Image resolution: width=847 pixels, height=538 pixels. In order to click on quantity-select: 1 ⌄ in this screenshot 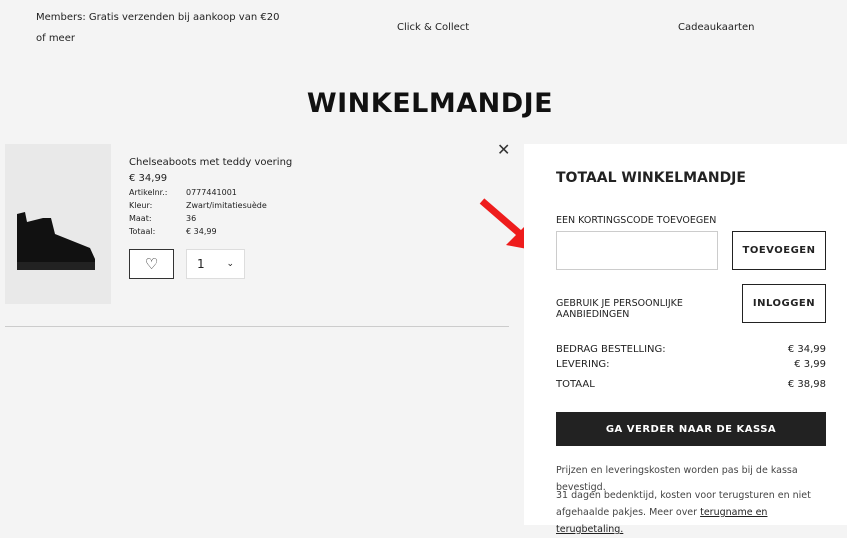, I will do `click(215, 264)`.